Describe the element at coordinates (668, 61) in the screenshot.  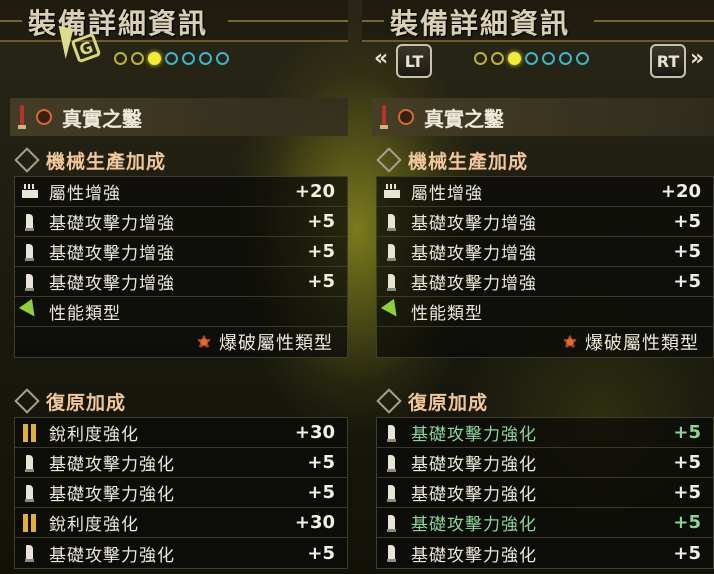
I see `next-page-button: RT` at that location.